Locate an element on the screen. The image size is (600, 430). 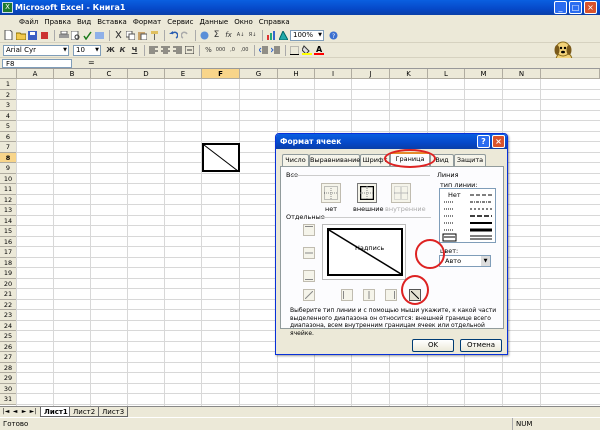
tab-border: Граница is located at coordinates (410, 159).